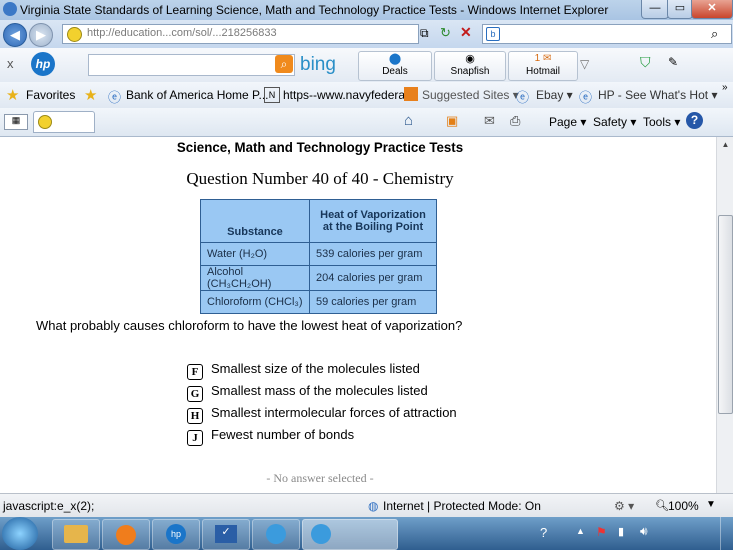  Describe the element at coordinates (725, 314) in the screenshot. I see `scrollbar-thumb` at that location.